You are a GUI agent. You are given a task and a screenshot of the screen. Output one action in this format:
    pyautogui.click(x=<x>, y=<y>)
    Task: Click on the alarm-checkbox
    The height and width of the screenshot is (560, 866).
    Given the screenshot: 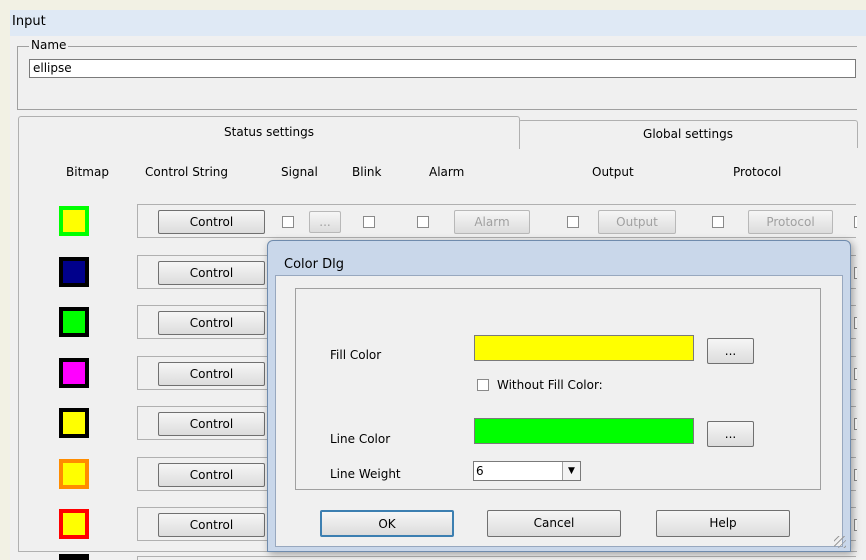 What is the action you would take?
    pyautogui.click(x=423, y=222)
    